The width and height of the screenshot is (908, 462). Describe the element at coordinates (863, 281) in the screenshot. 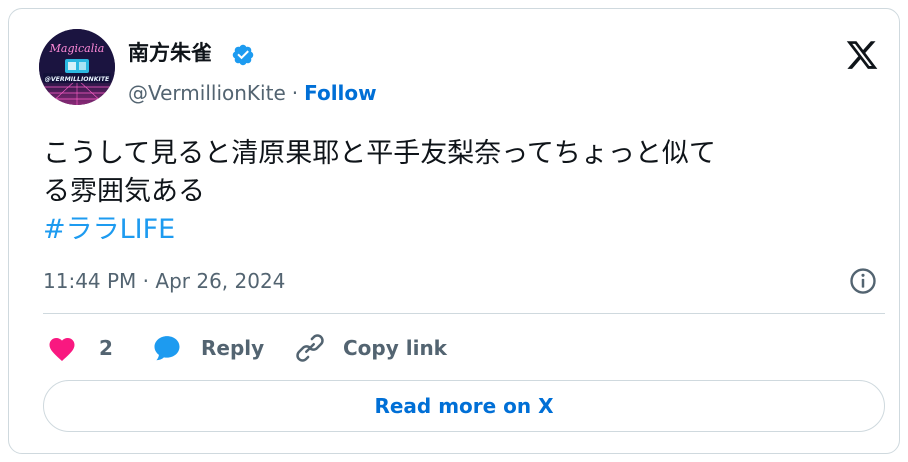

I see `info-icon` at that location.